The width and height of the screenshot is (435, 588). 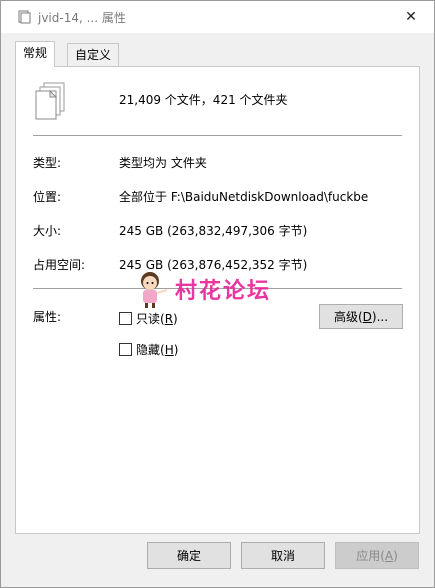 I want to click on hidden-checkbox: 隐藏(H), so click(x=148, y=349).